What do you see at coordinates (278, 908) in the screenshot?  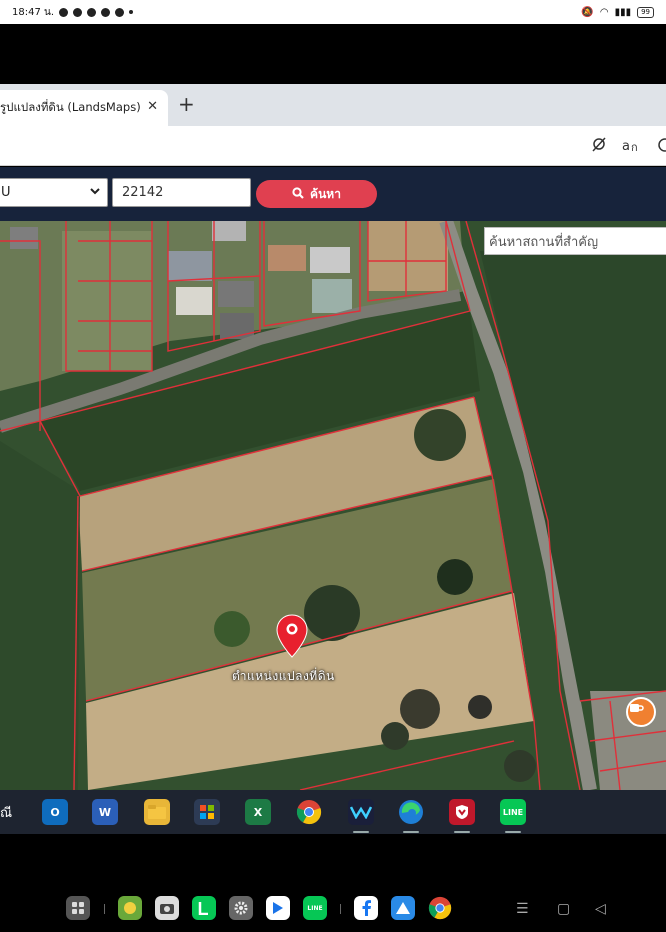 I see `video-app-icon` at bounding box center [278, 908].